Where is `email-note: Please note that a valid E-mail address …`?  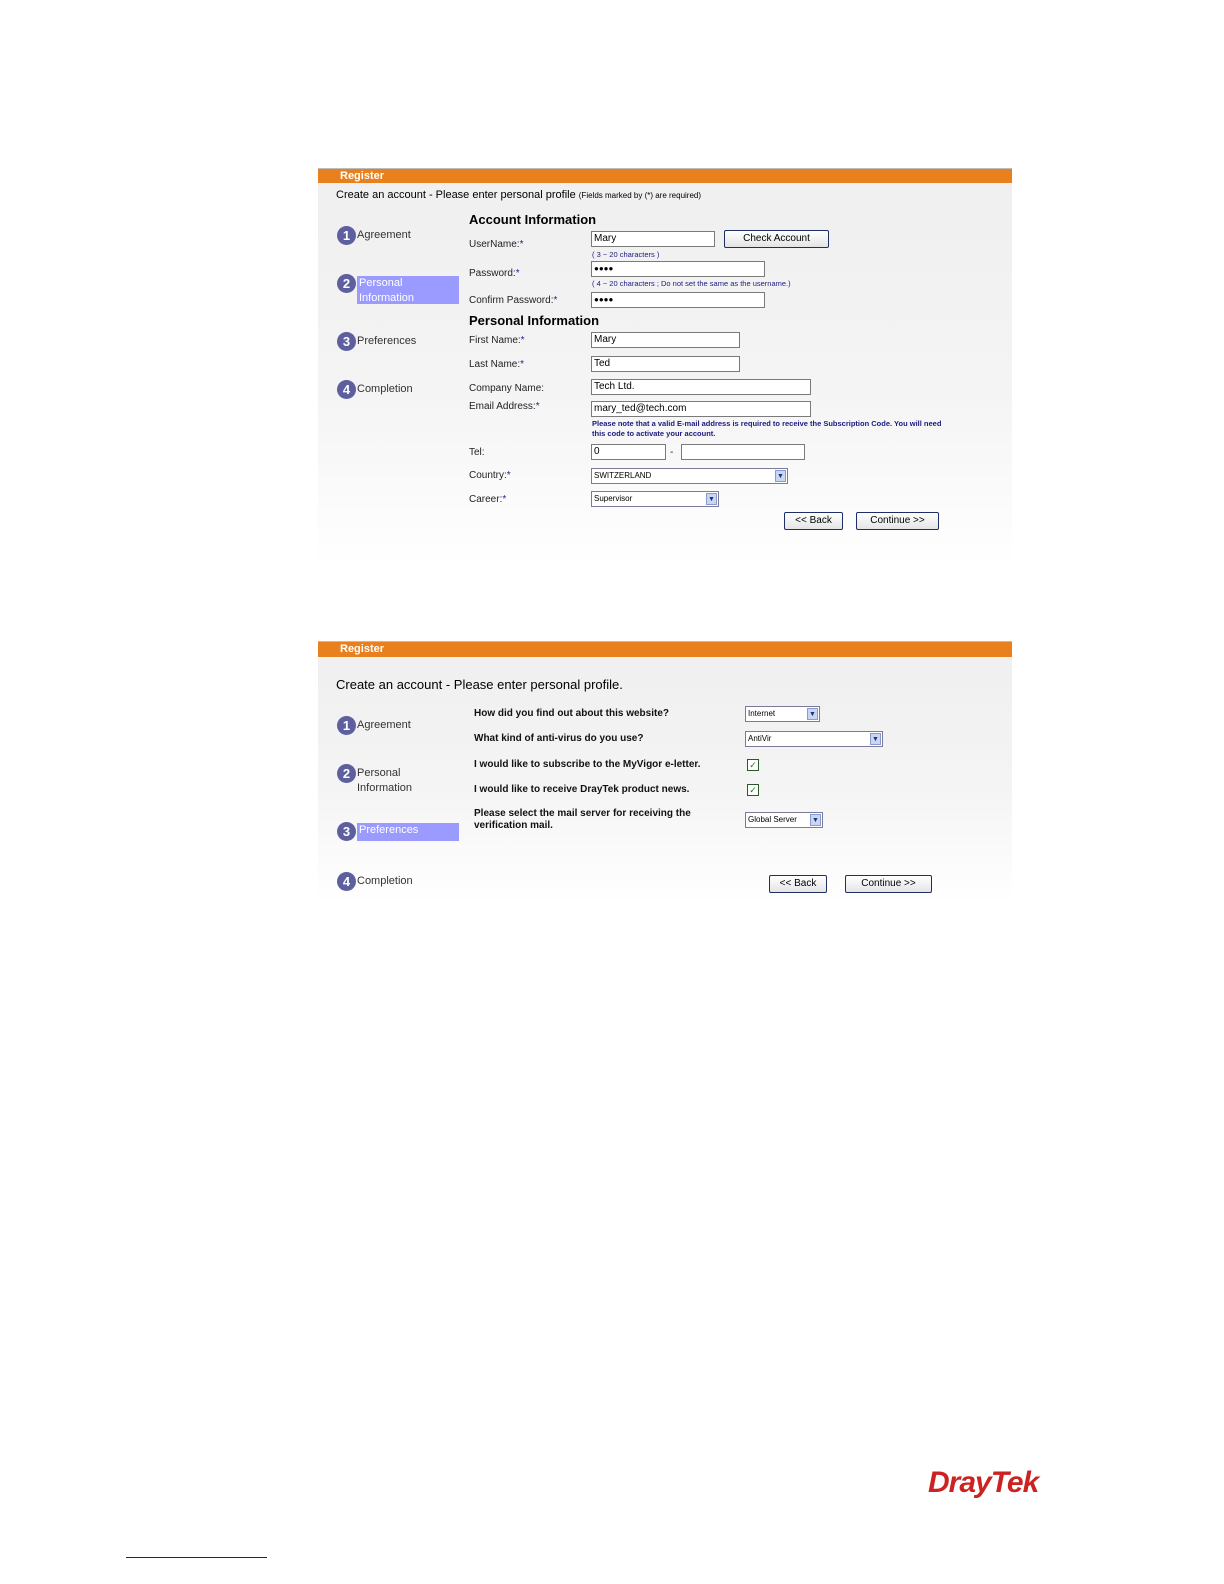
email-note: Please note that a valid E-mail address … is located at coordinates (767, 428).